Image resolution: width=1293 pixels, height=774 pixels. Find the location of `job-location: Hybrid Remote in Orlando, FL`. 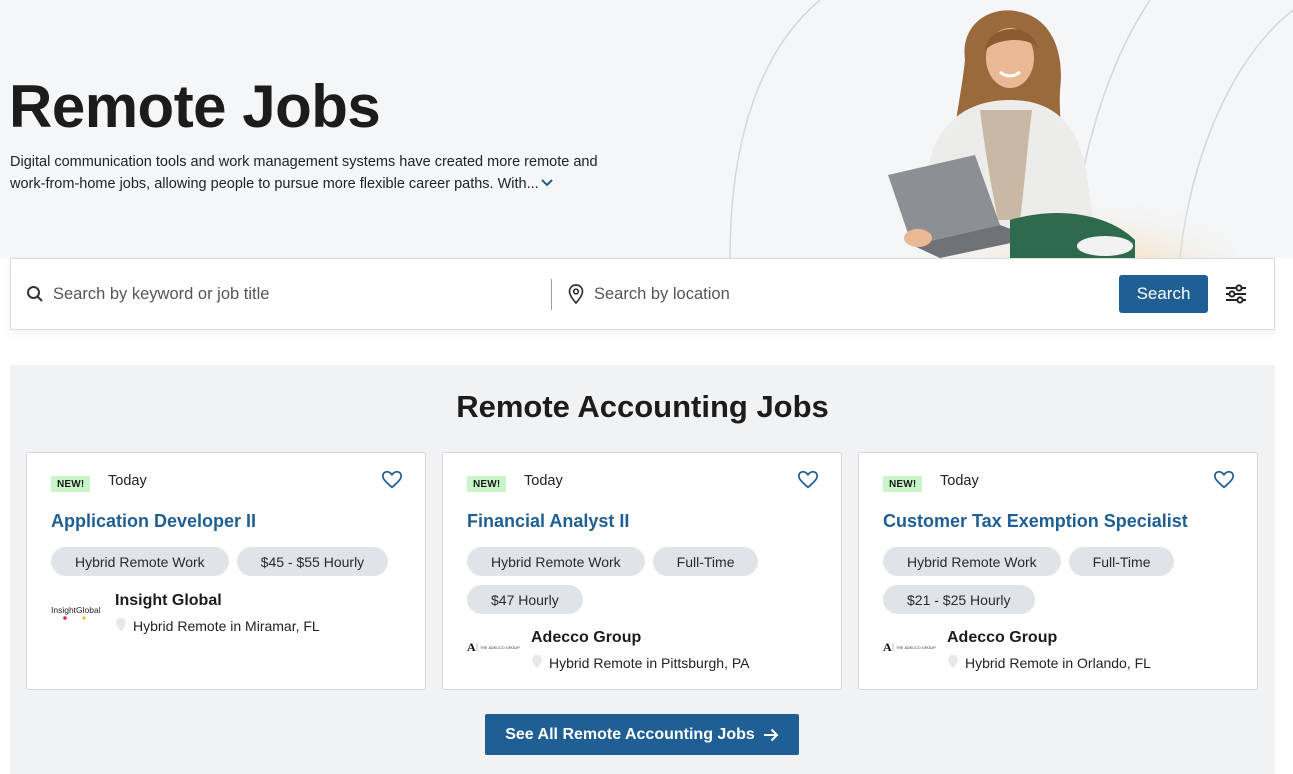

job-location: Hybrid Remote in Orlando, FL is located at coordinates (1049, 663).